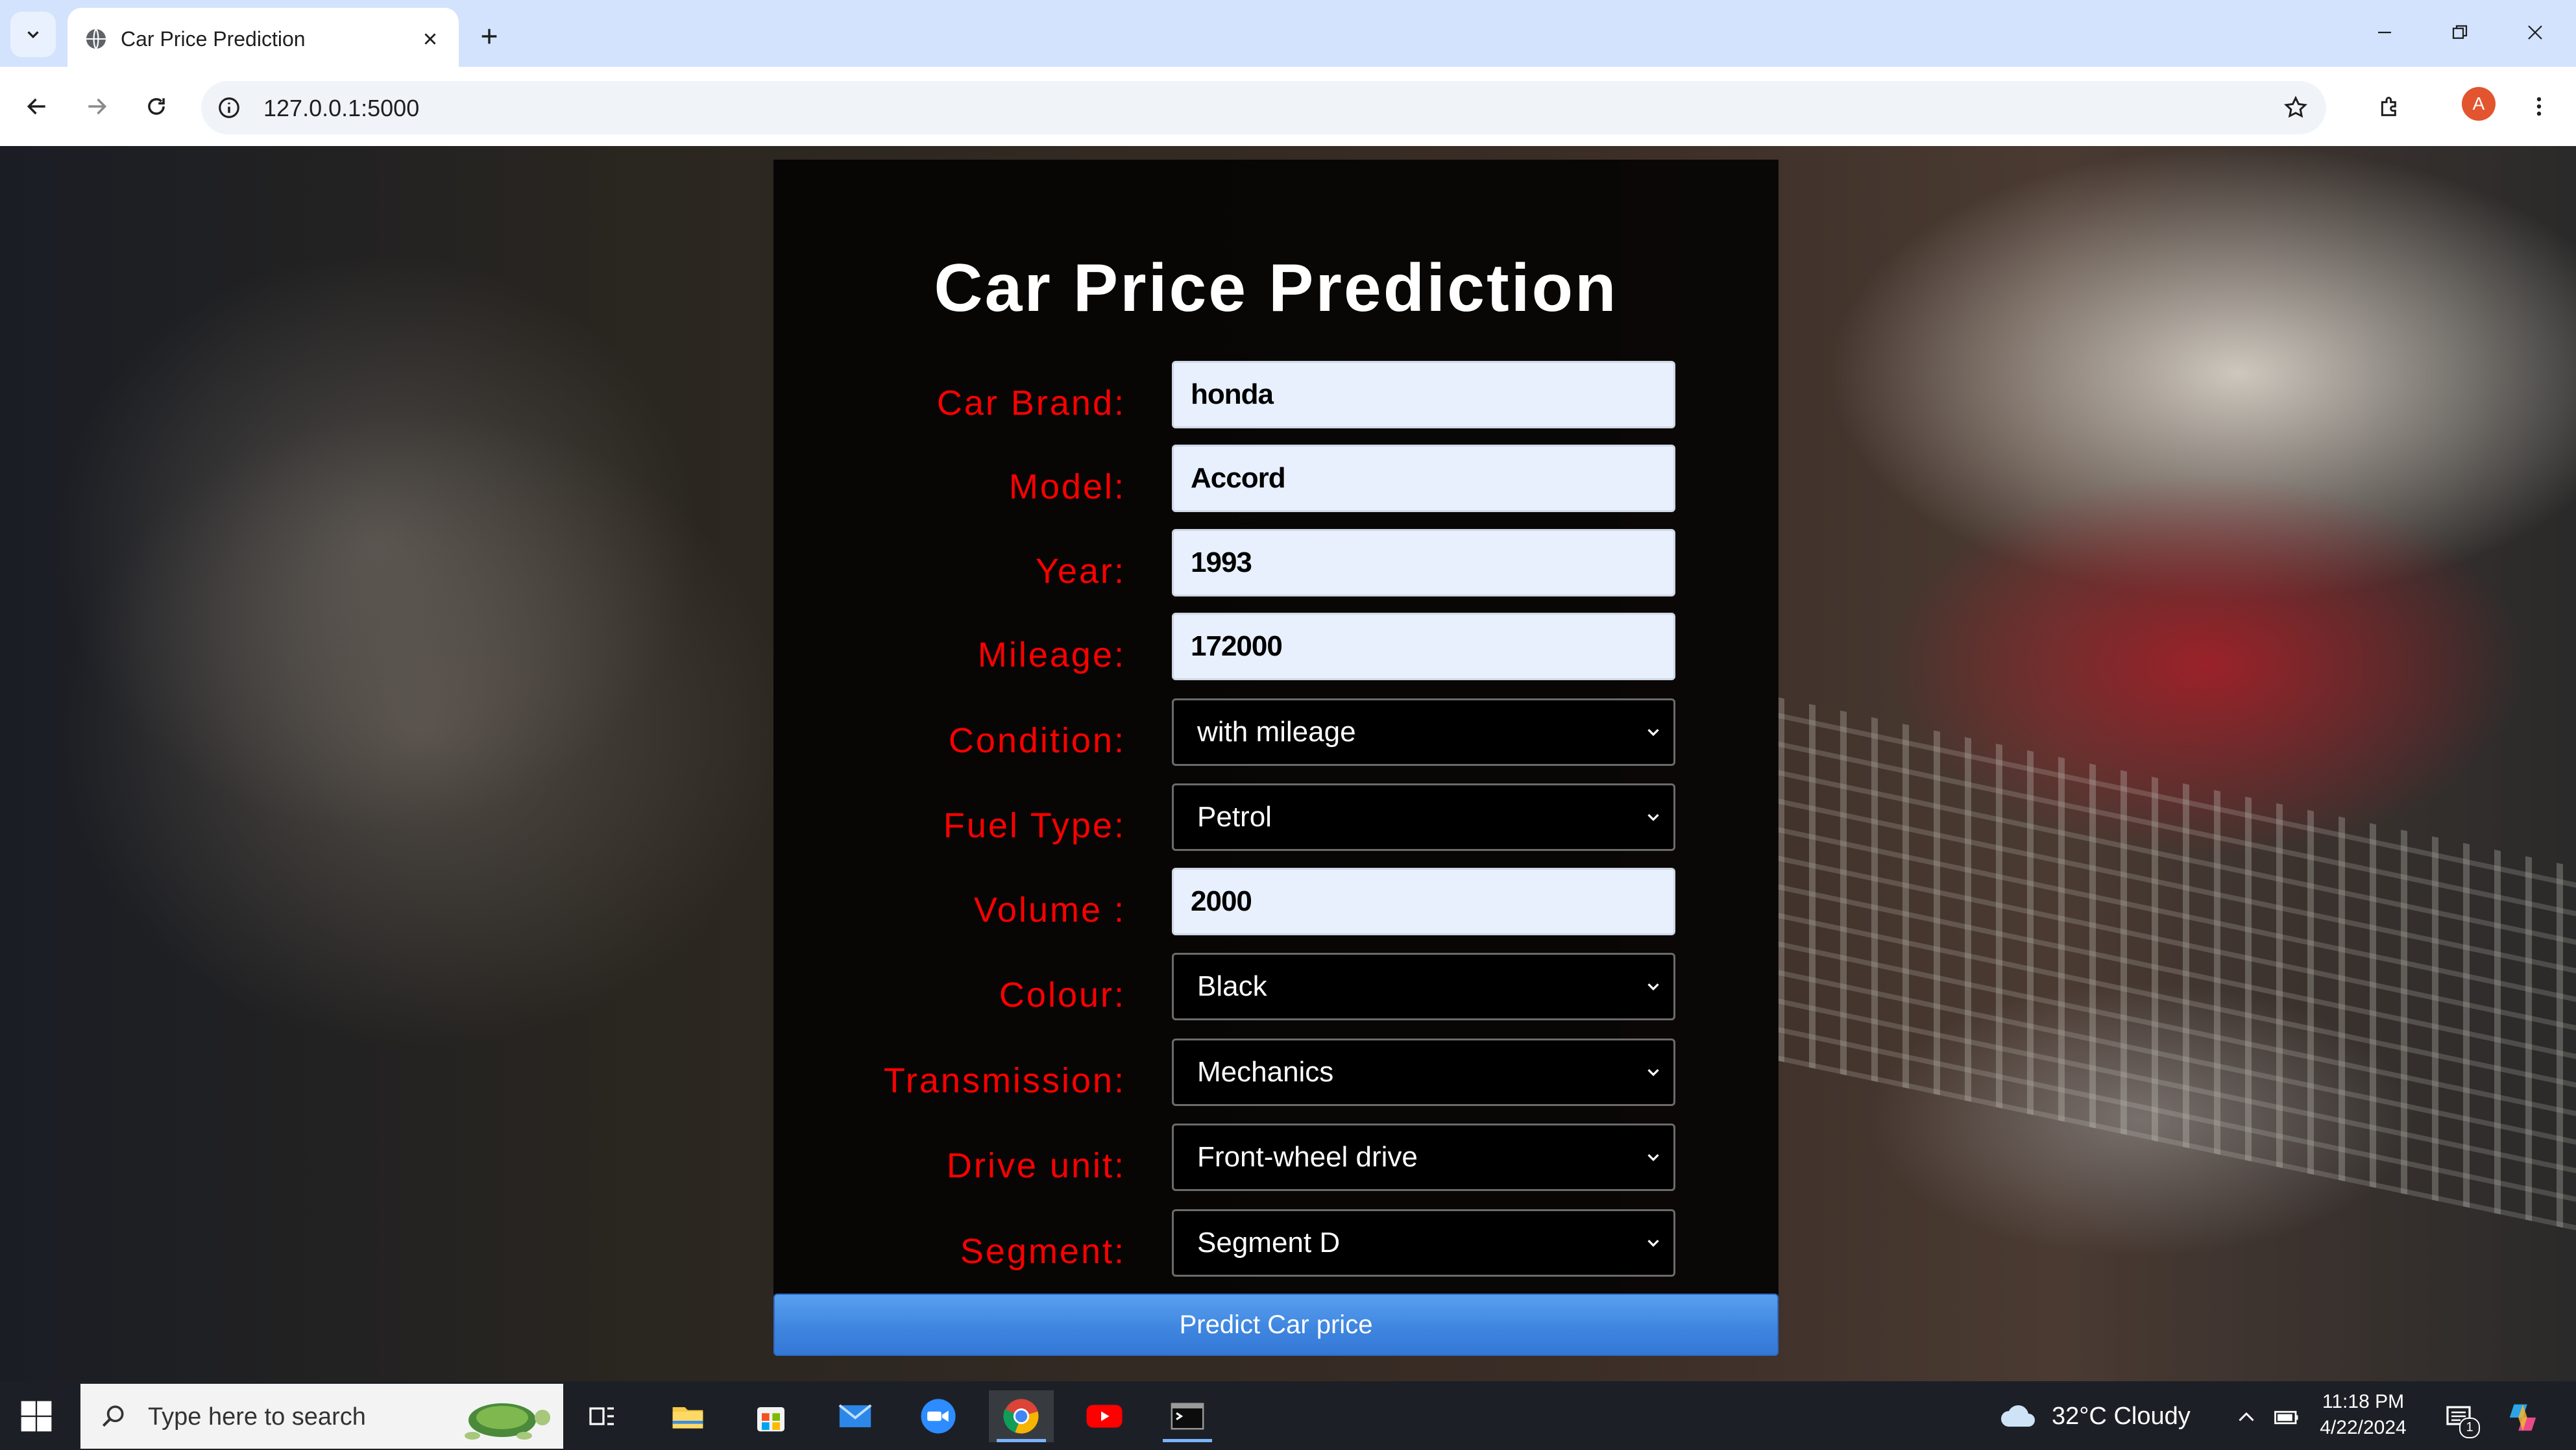 The width and height of the screenshot is (2576, 1450). What do you see at coordinates (1049, 910) in the screenshot?
I see `volume-label: Volume :` at bounding box center [1049, 910].